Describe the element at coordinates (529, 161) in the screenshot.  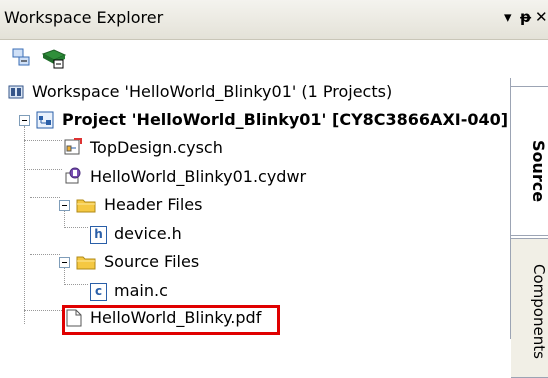
I see `tab-source: Source` at that location.